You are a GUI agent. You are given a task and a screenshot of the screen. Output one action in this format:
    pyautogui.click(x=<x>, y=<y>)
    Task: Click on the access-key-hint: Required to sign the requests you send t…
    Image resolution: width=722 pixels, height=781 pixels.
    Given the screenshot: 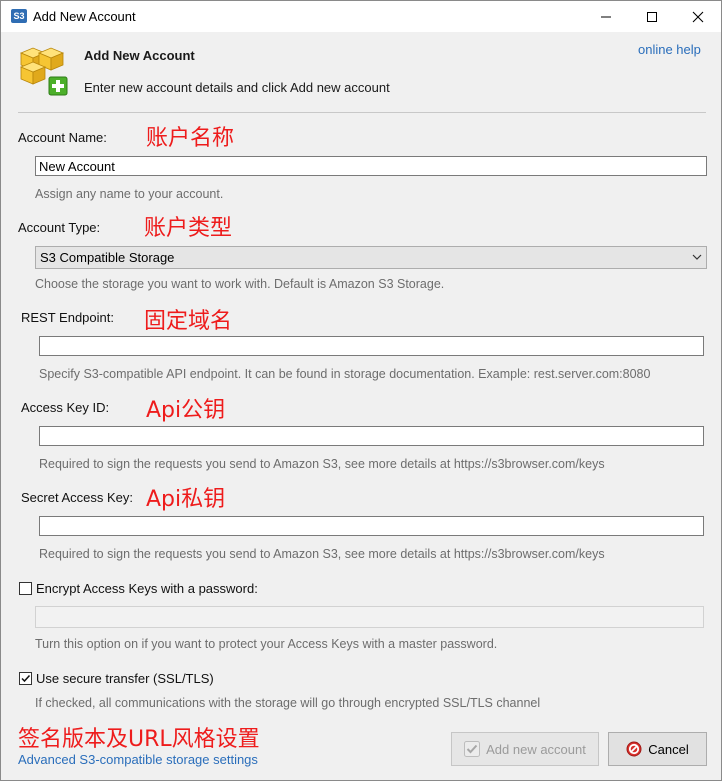 What is the action you would take?
    pyautogui.click(x=322, y=464)
    